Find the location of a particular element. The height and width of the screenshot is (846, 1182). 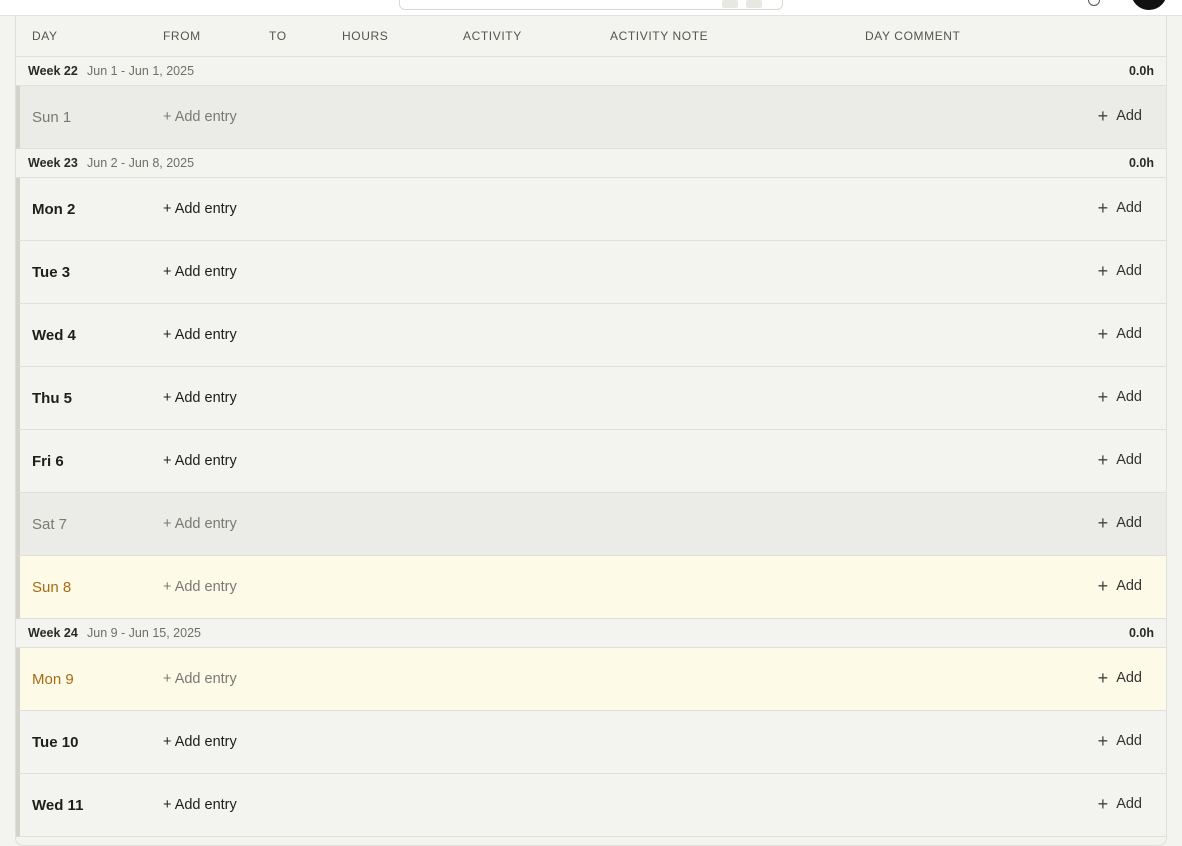

week-header: Week 23 Jun 2 - Jun 8, 2025 0.0h is located at coordinates (591, 163).